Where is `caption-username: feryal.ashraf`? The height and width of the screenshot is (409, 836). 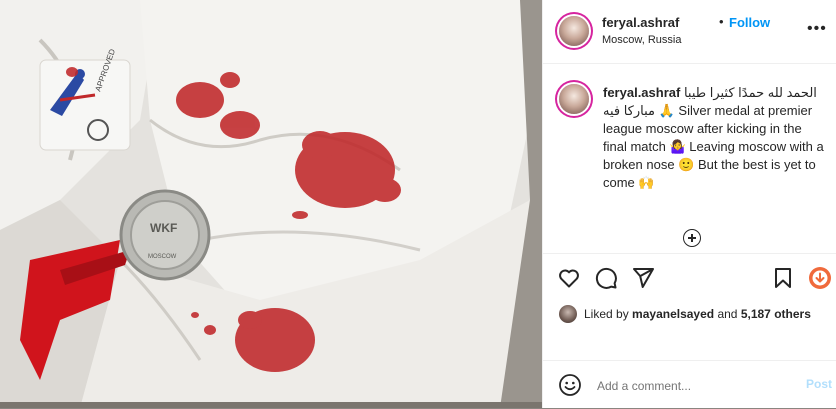 caption-username: feryal.ashraf is located at coordinates (641, 92).